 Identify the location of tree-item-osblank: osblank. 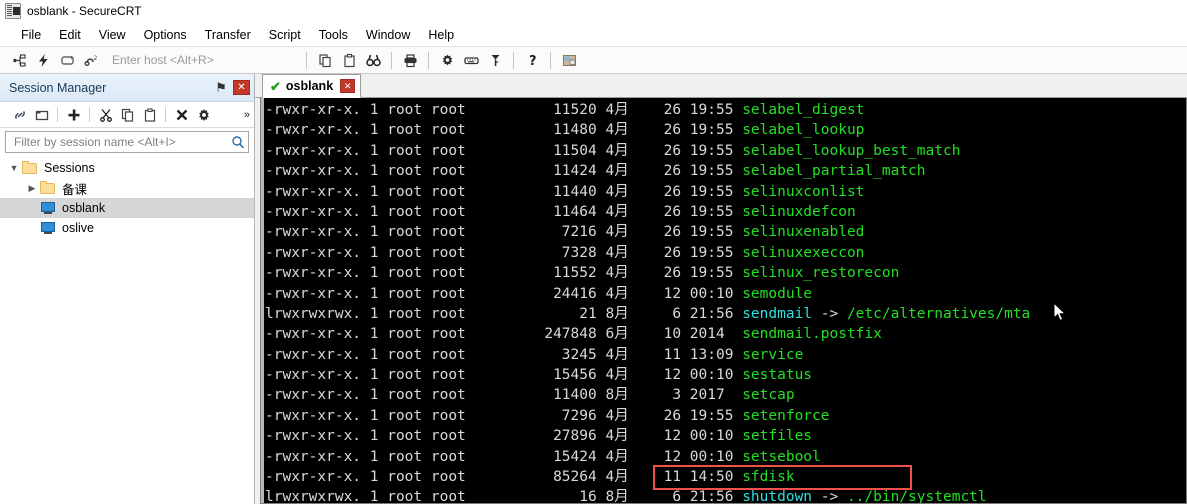
(127, 208).